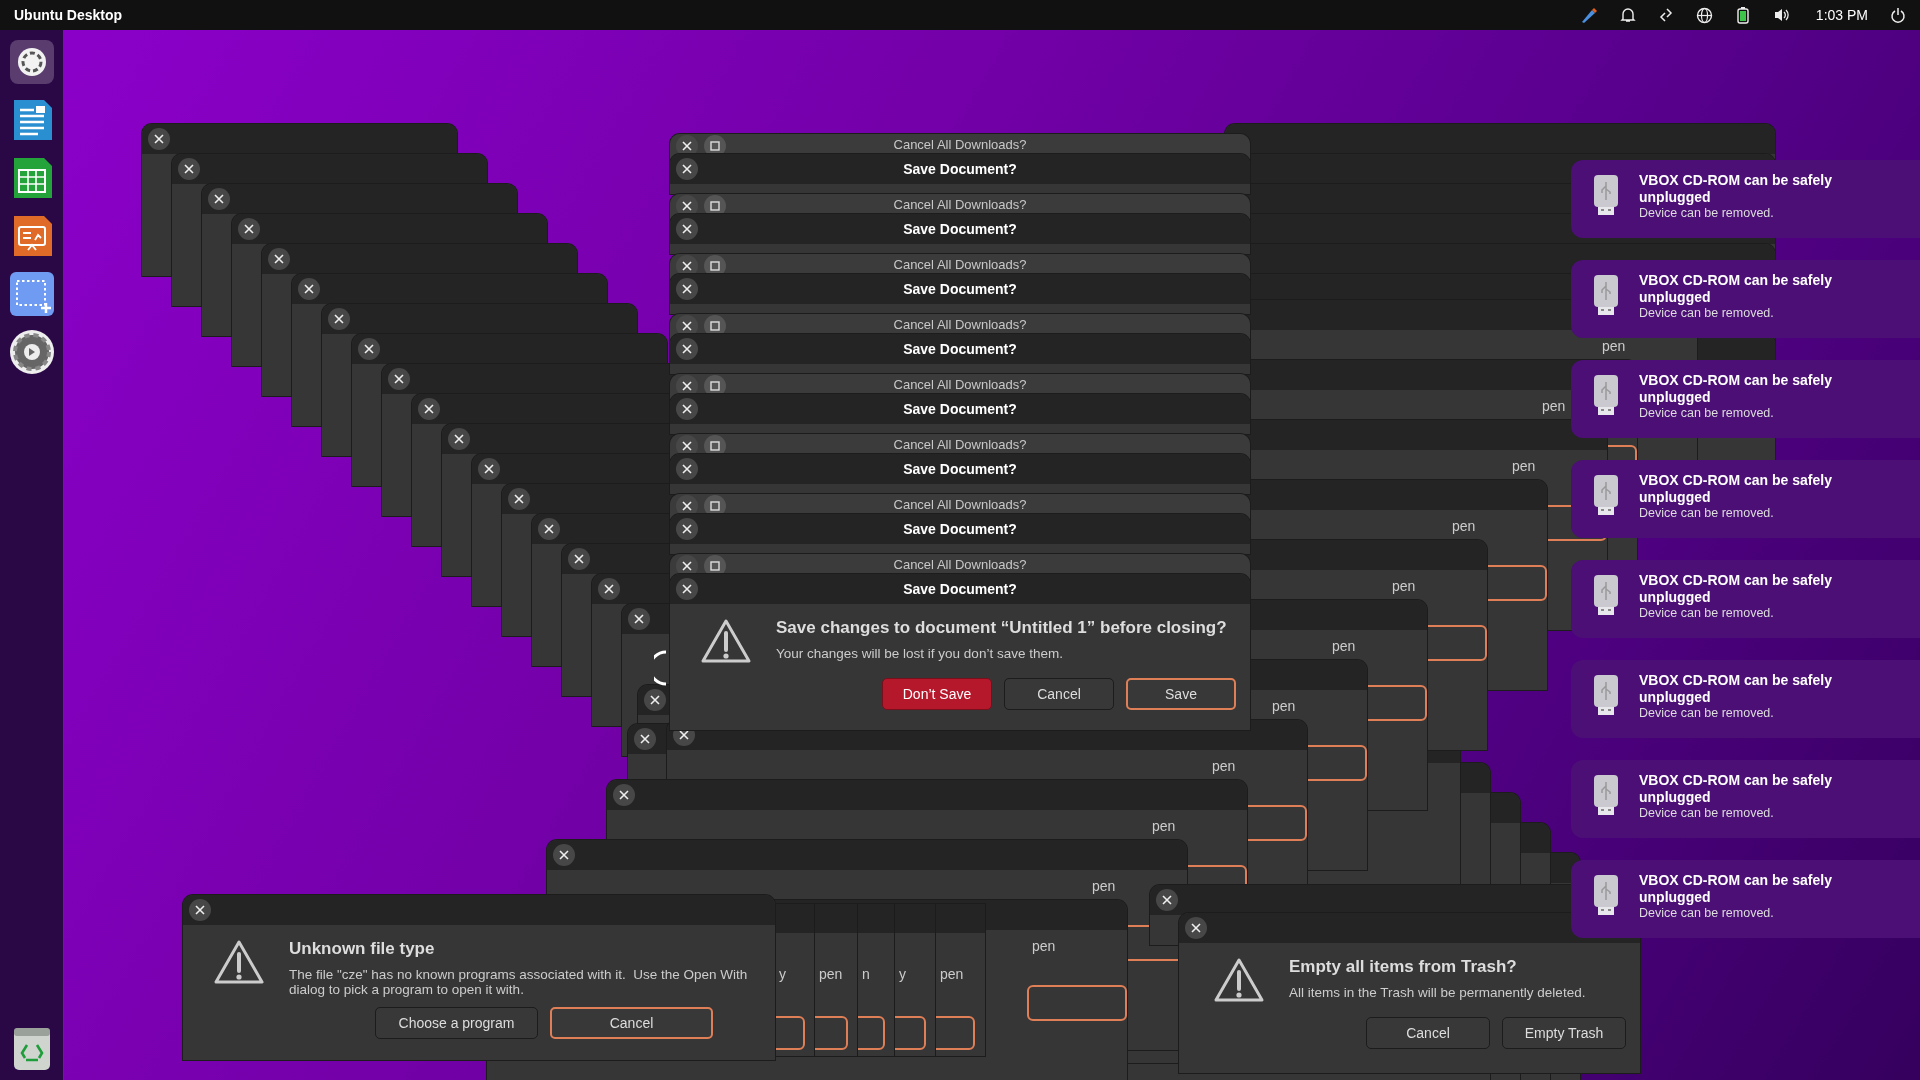  I want to click on dialog-message: All items in the Trash will be permanently deleted., so click(1437, 992).